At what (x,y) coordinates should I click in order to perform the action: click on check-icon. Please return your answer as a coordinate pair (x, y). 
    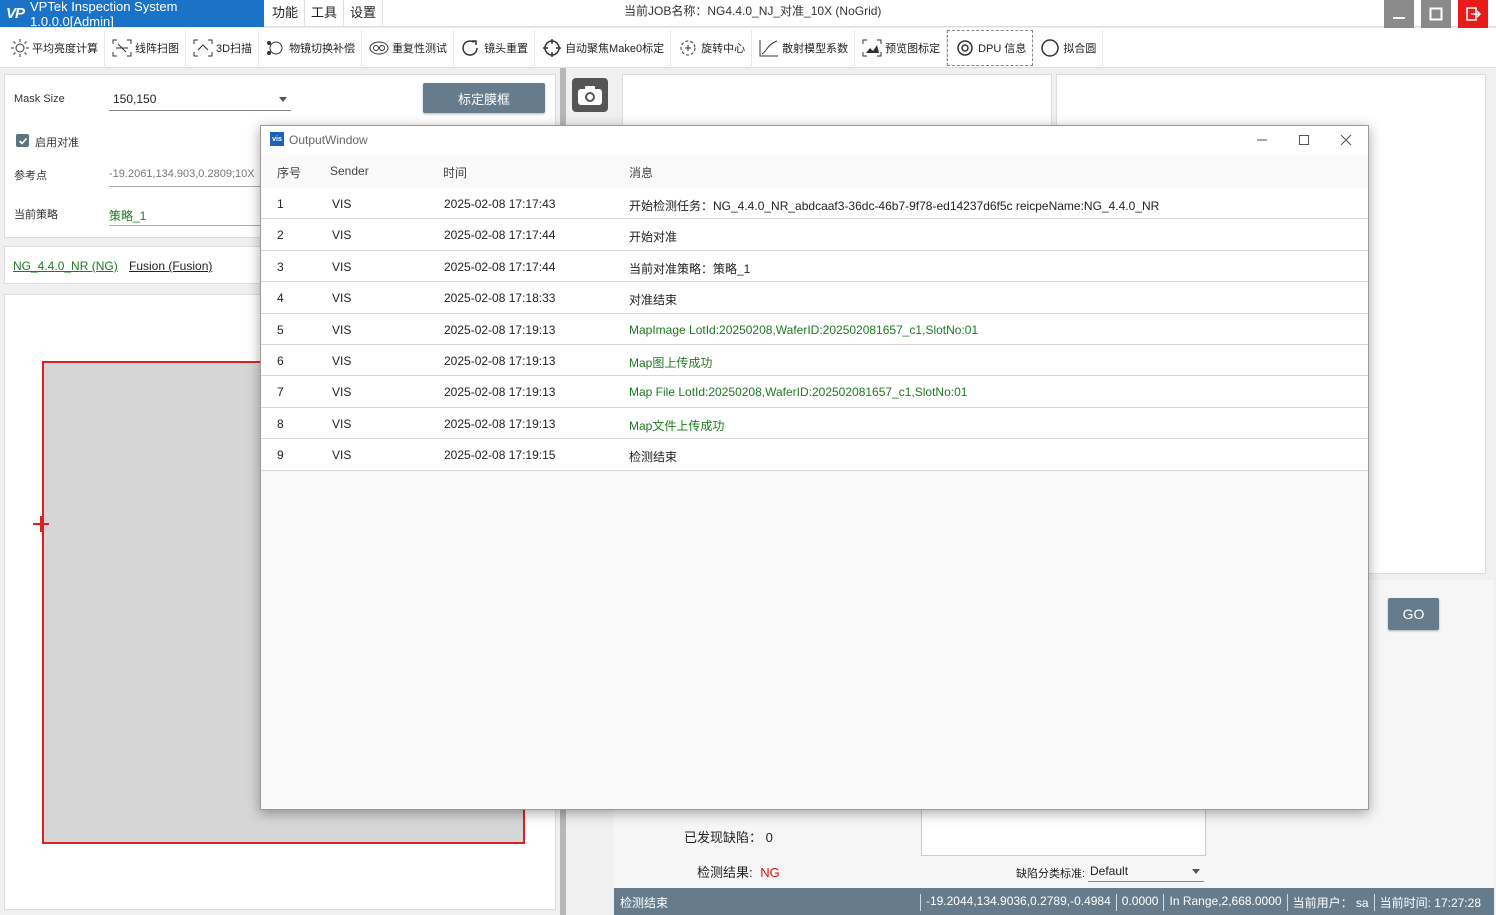
    Looking at the image, I should click on (22, 141).